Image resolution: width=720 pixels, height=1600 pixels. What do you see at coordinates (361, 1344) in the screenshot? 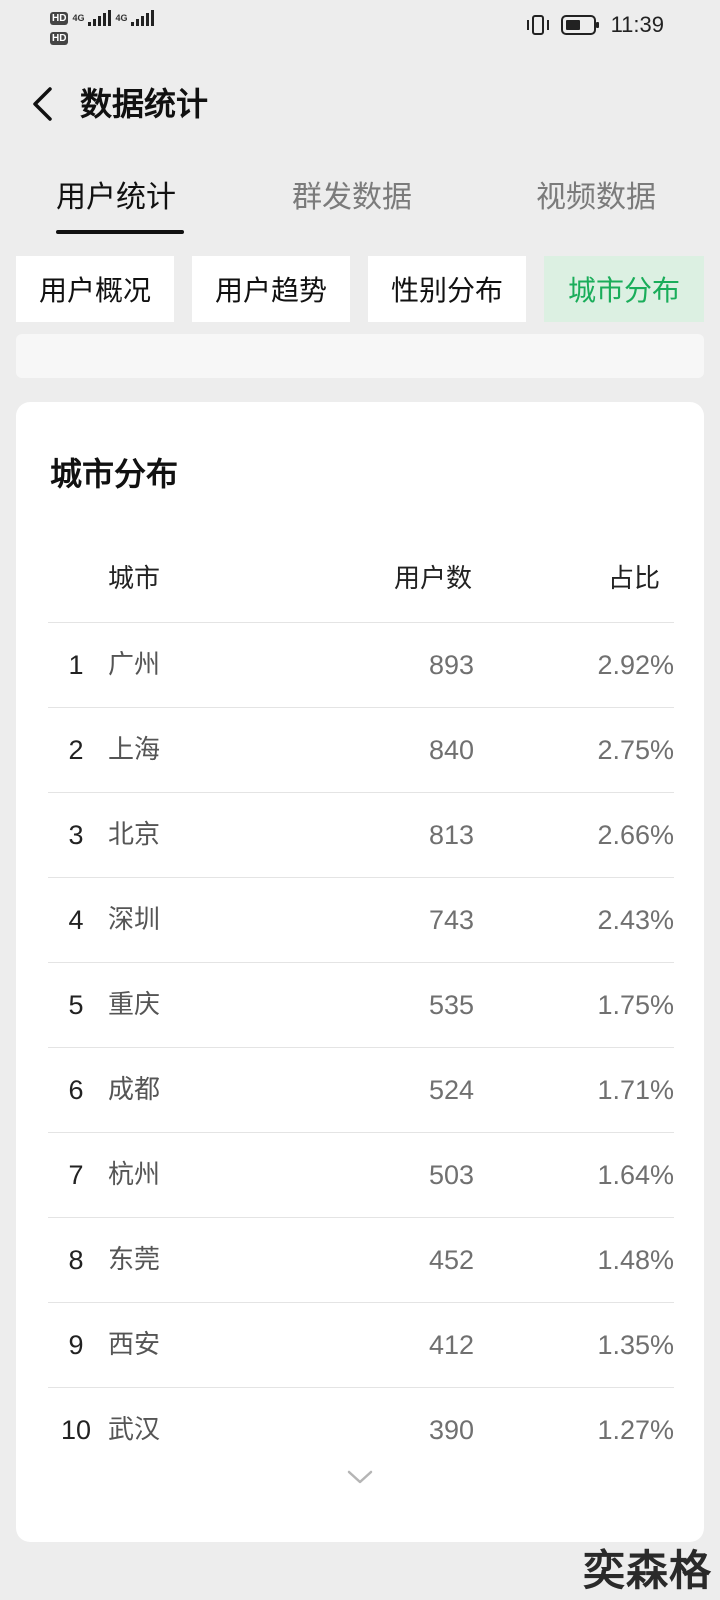
I see `table-row: 9 西安 412 1.35%` at bounding box center [361, 1344].